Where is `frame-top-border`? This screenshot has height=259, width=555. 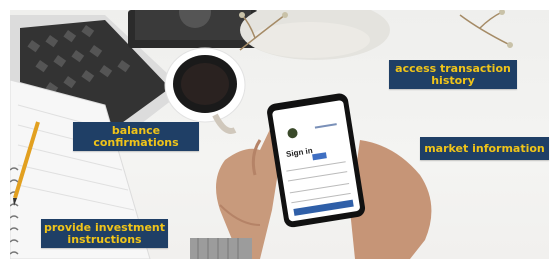 frame-top-border is located at coordinates (277, 5).